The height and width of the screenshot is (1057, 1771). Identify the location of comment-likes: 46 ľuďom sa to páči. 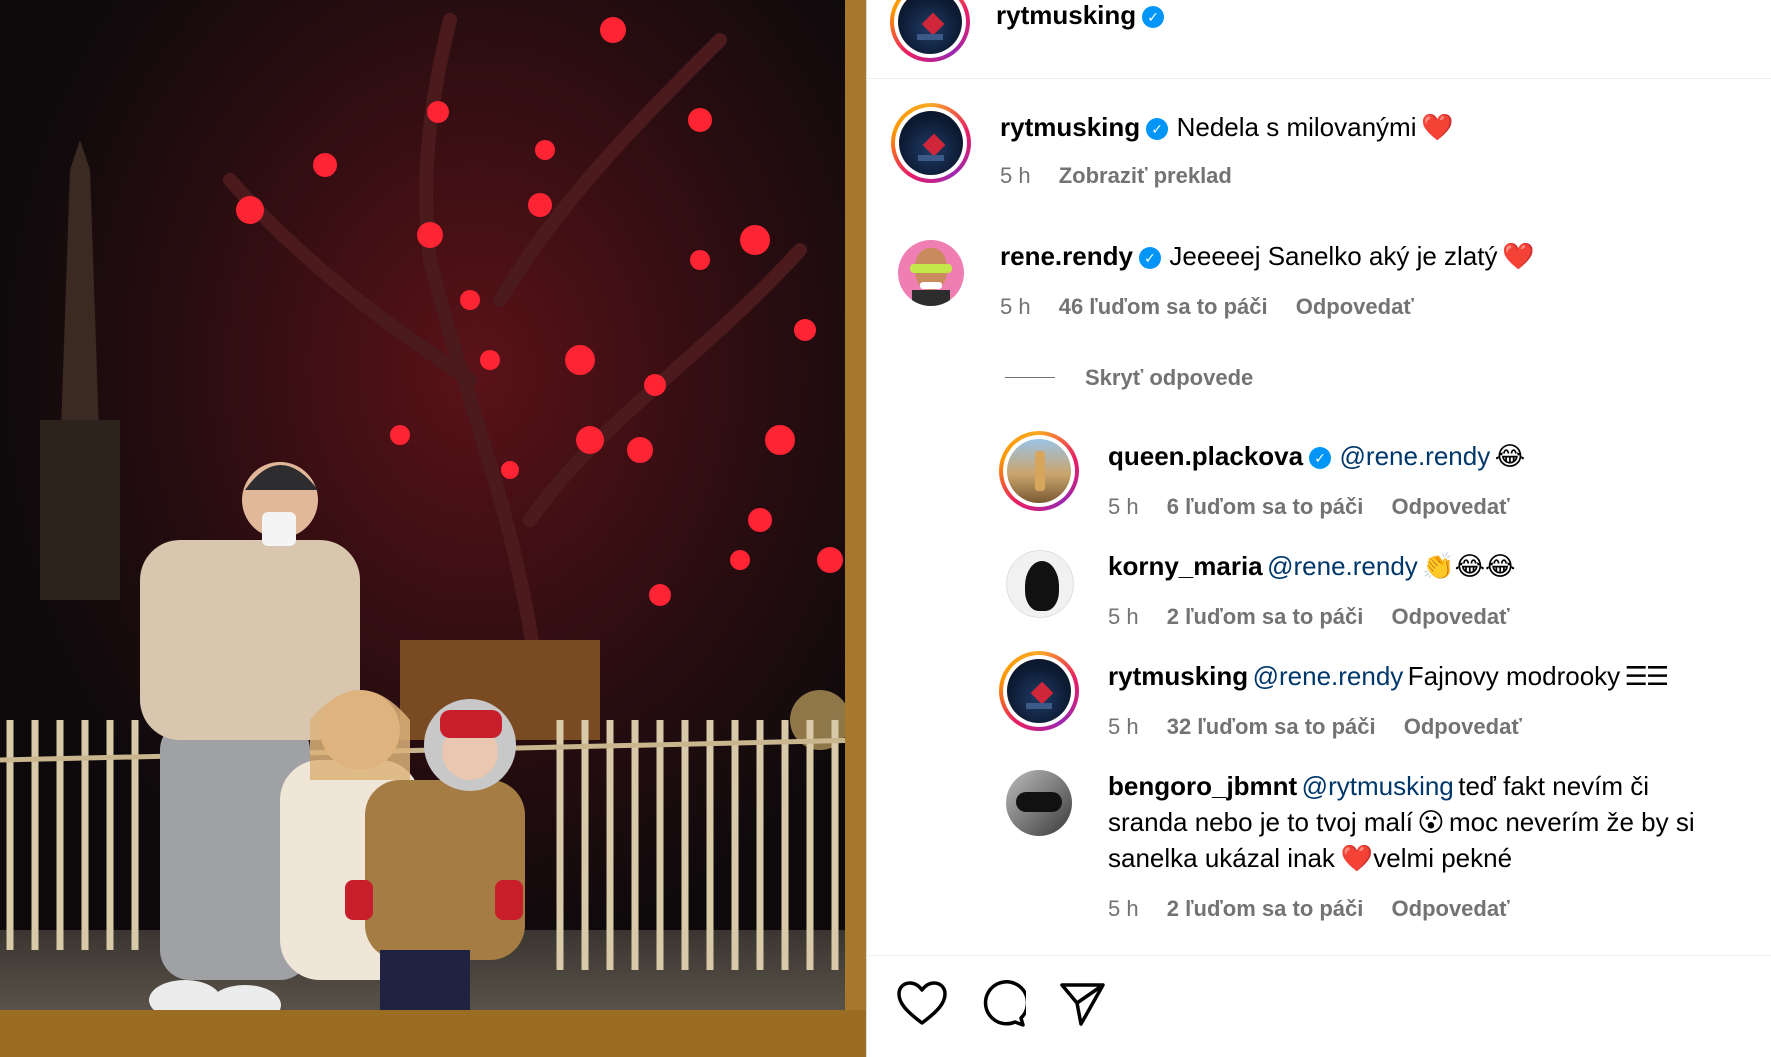
(1163, 306).